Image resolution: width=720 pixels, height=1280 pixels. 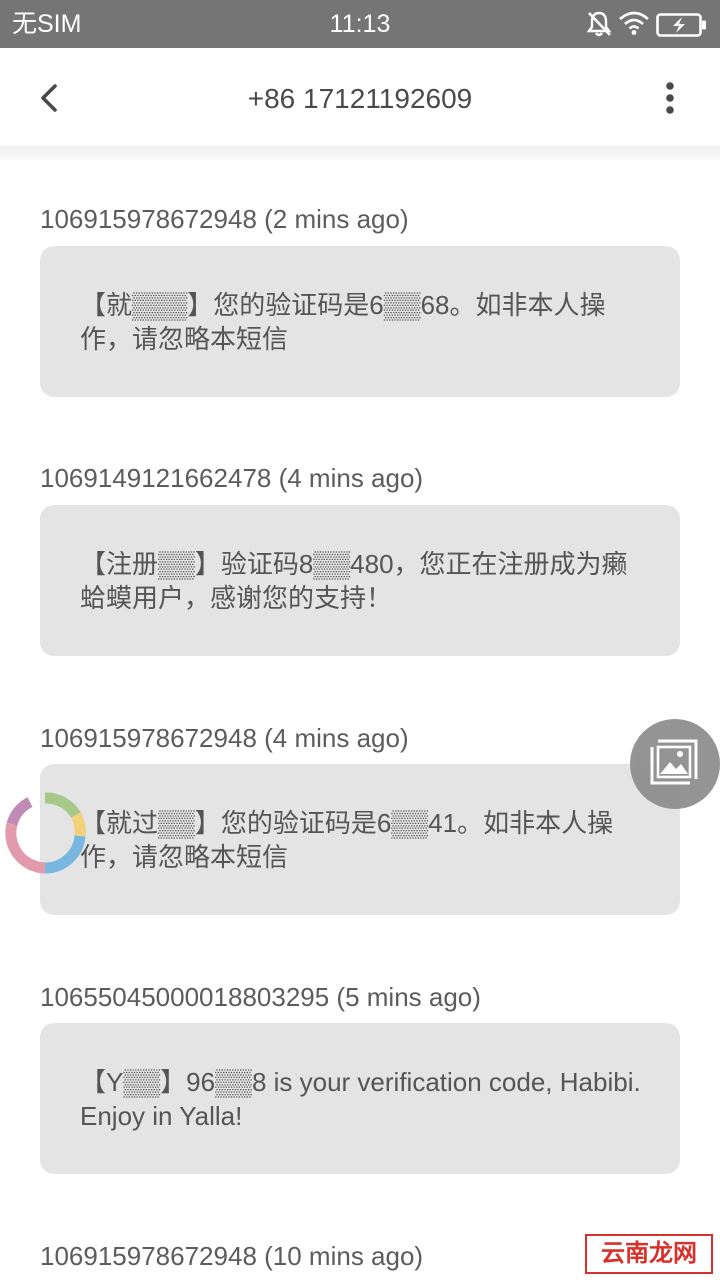 What do you see at coordinates (260, 997) in the screenshot?
I see `message-sender: 10655045000018803295 (5 mins ago)` at bounding box center [260, 997].